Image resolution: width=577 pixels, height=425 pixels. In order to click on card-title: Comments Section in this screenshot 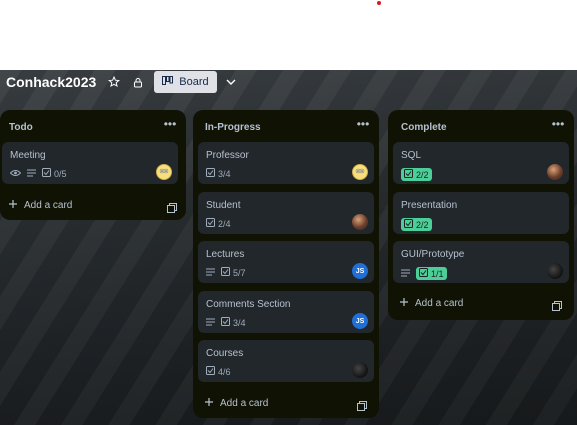, I will do `click(248, 304)`.